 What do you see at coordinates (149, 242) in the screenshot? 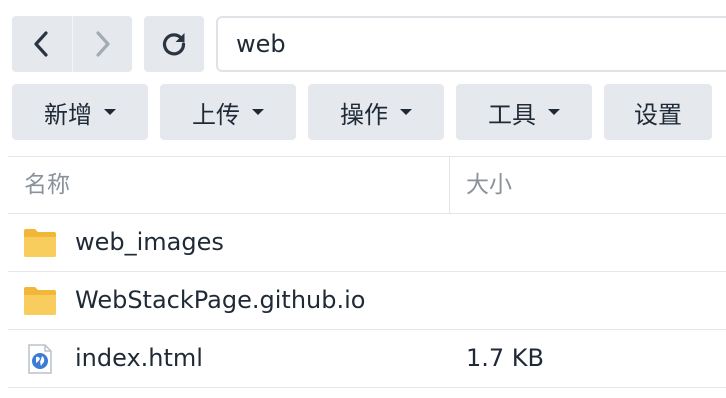
I see `file-name: web_images` at bounding box center [149, 242].